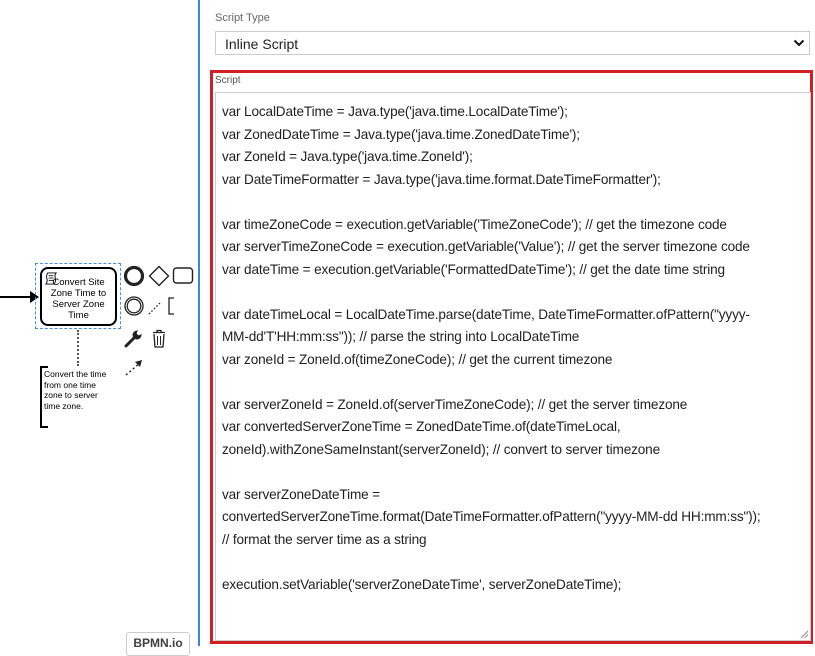 This screenshot has width=815, height=656. I want to click on end-event-icon, so click(134, 276).